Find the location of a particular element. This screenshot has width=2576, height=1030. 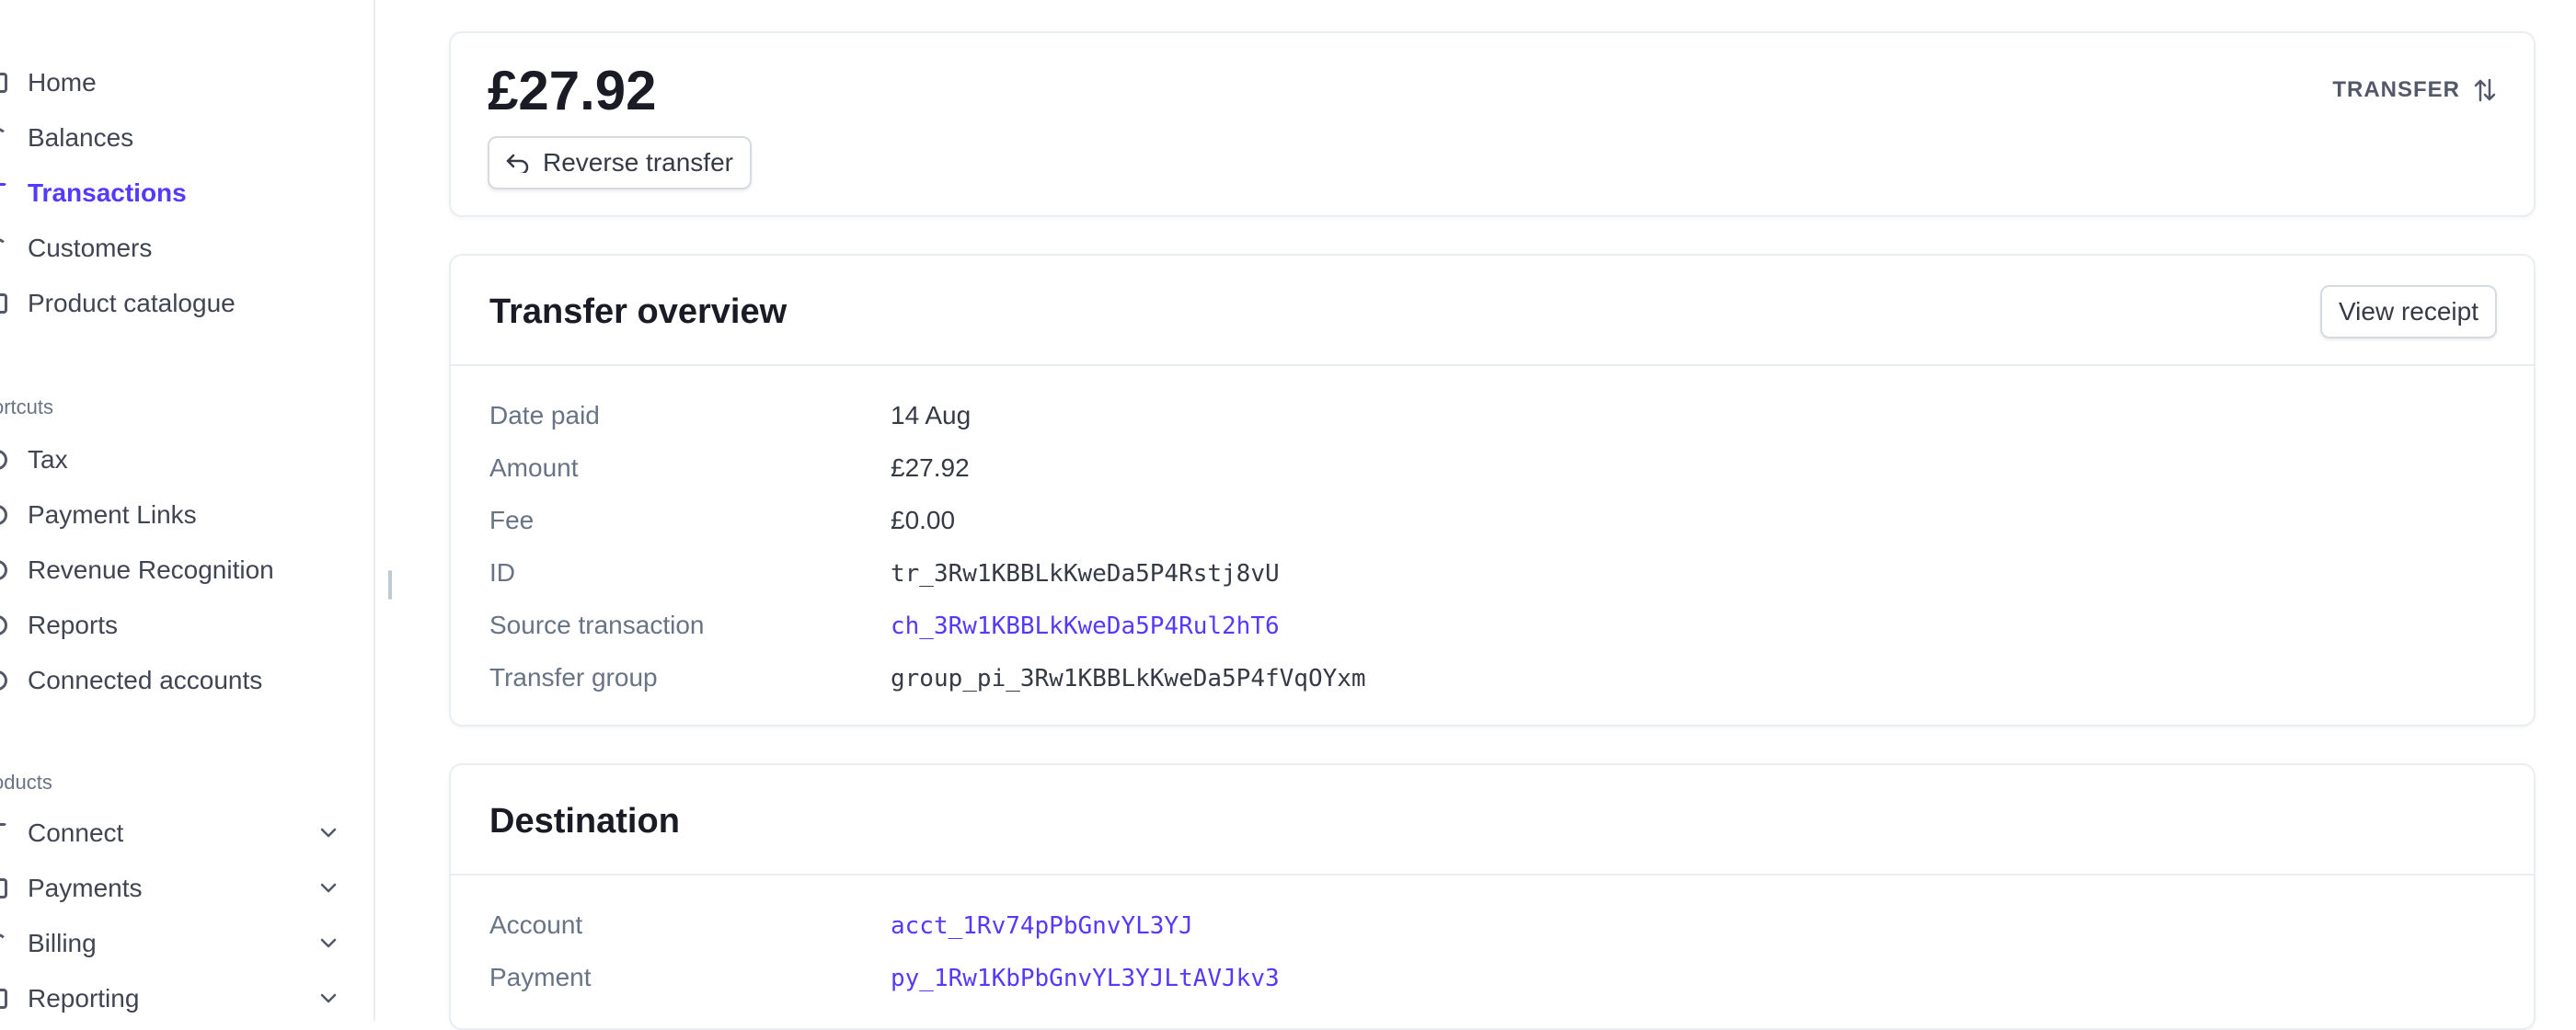

fee-value: £0.00 is located at coordinates (923, 520).